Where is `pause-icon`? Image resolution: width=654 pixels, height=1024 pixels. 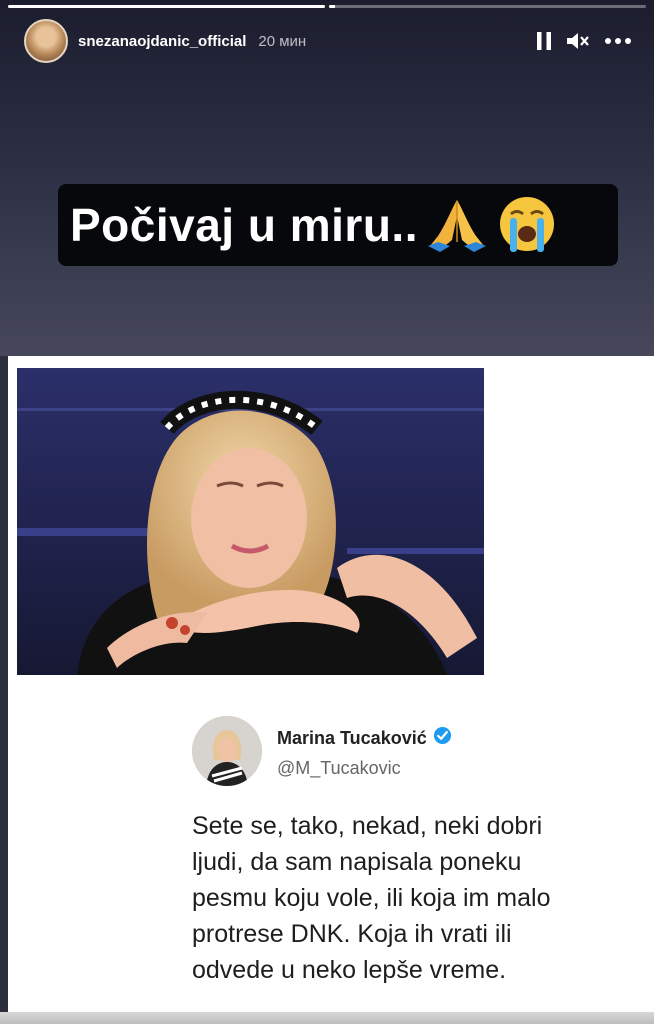
pause-icon is located at coordinates (544, 41).